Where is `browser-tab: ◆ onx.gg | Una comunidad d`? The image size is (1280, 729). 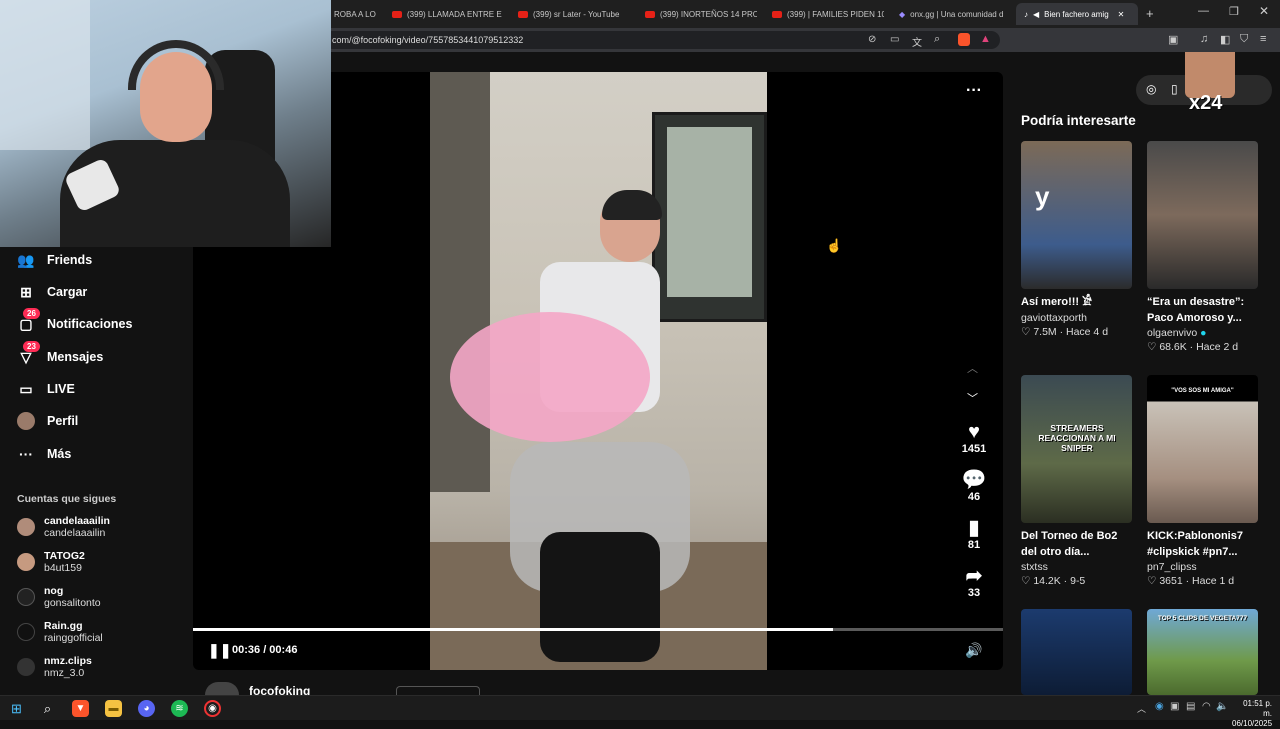
browser-tab: ◆ onx.gg | Una comunidad d is located at coordinates (951, 14).